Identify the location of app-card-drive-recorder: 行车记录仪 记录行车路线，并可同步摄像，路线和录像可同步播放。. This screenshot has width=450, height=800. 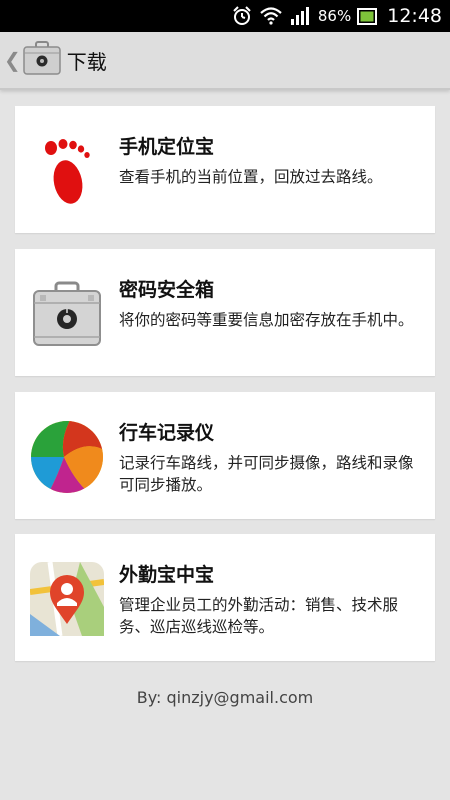
(225, 455).